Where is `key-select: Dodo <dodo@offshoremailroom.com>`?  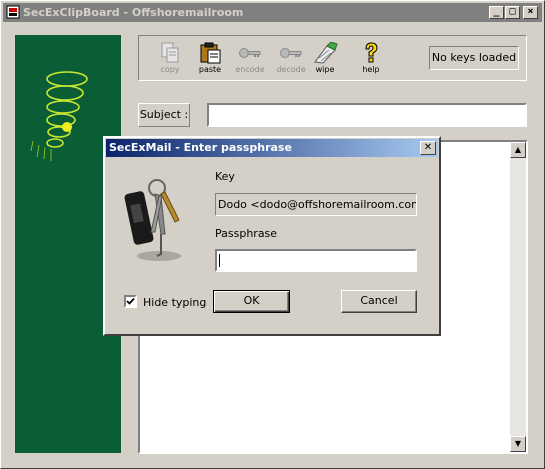 key-select: Dodo <dodo@offshoremailroom.com> is located at coordinates (316, 204).